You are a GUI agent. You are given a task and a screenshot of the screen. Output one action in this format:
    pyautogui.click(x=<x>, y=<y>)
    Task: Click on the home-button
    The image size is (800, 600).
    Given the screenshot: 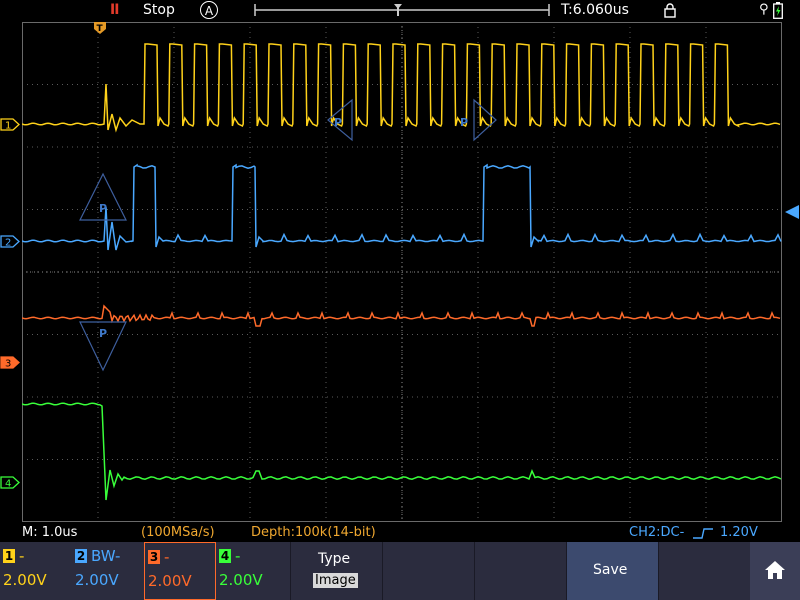 What is the action you would take?
    pyautogui.click(x=775, y=571)
    